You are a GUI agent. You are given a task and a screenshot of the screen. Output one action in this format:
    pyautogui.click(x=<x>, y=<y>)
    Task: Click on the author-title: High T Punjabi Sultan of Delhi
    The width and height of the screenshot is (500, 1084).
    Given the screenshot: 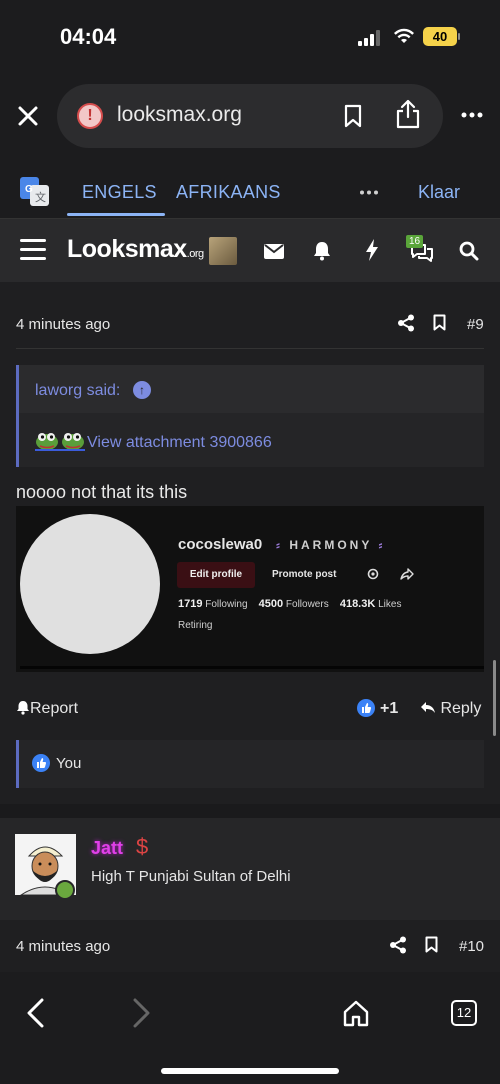 What is the action you would take?
    pyautogui.click(x=191, y=876)
    